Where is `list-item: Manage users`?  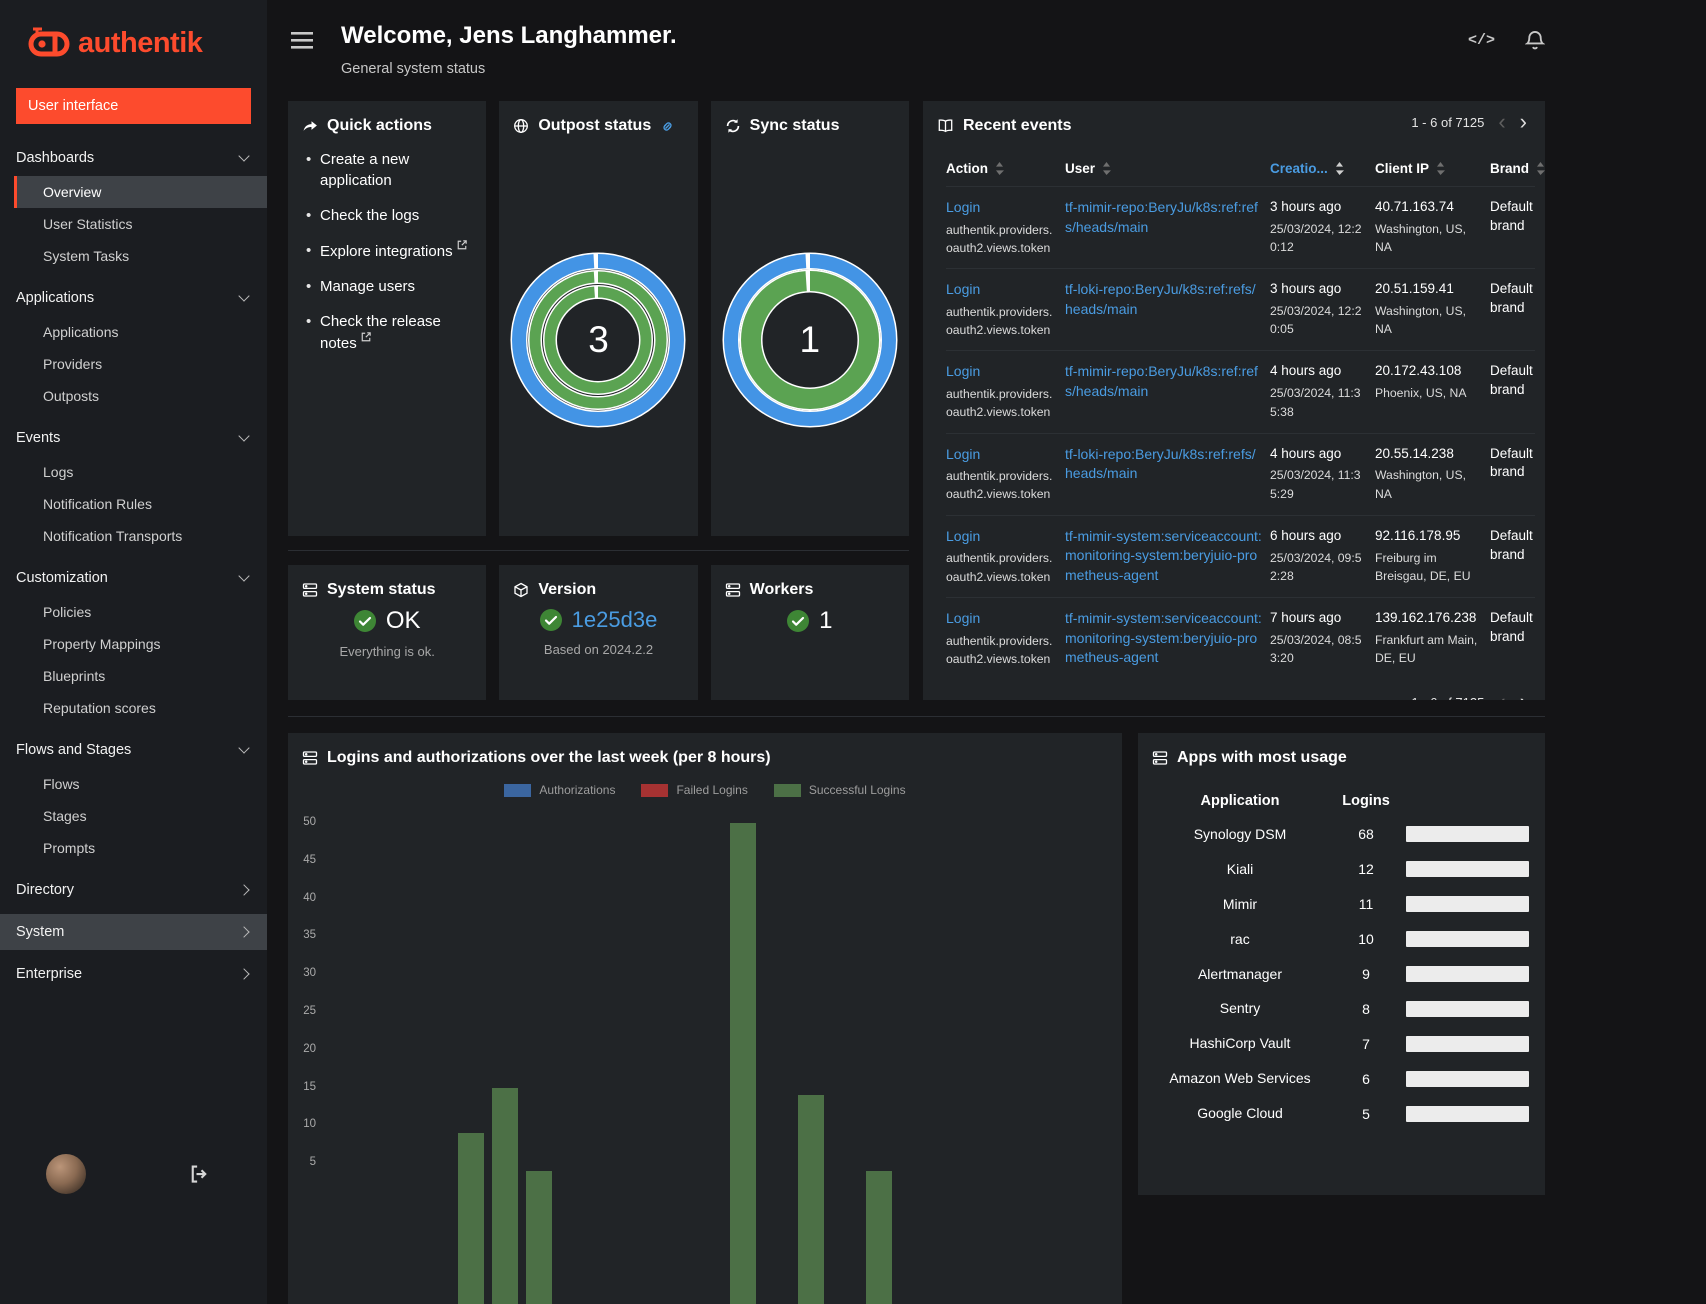 list-item: Manage users is located at coordinates (388, 286).